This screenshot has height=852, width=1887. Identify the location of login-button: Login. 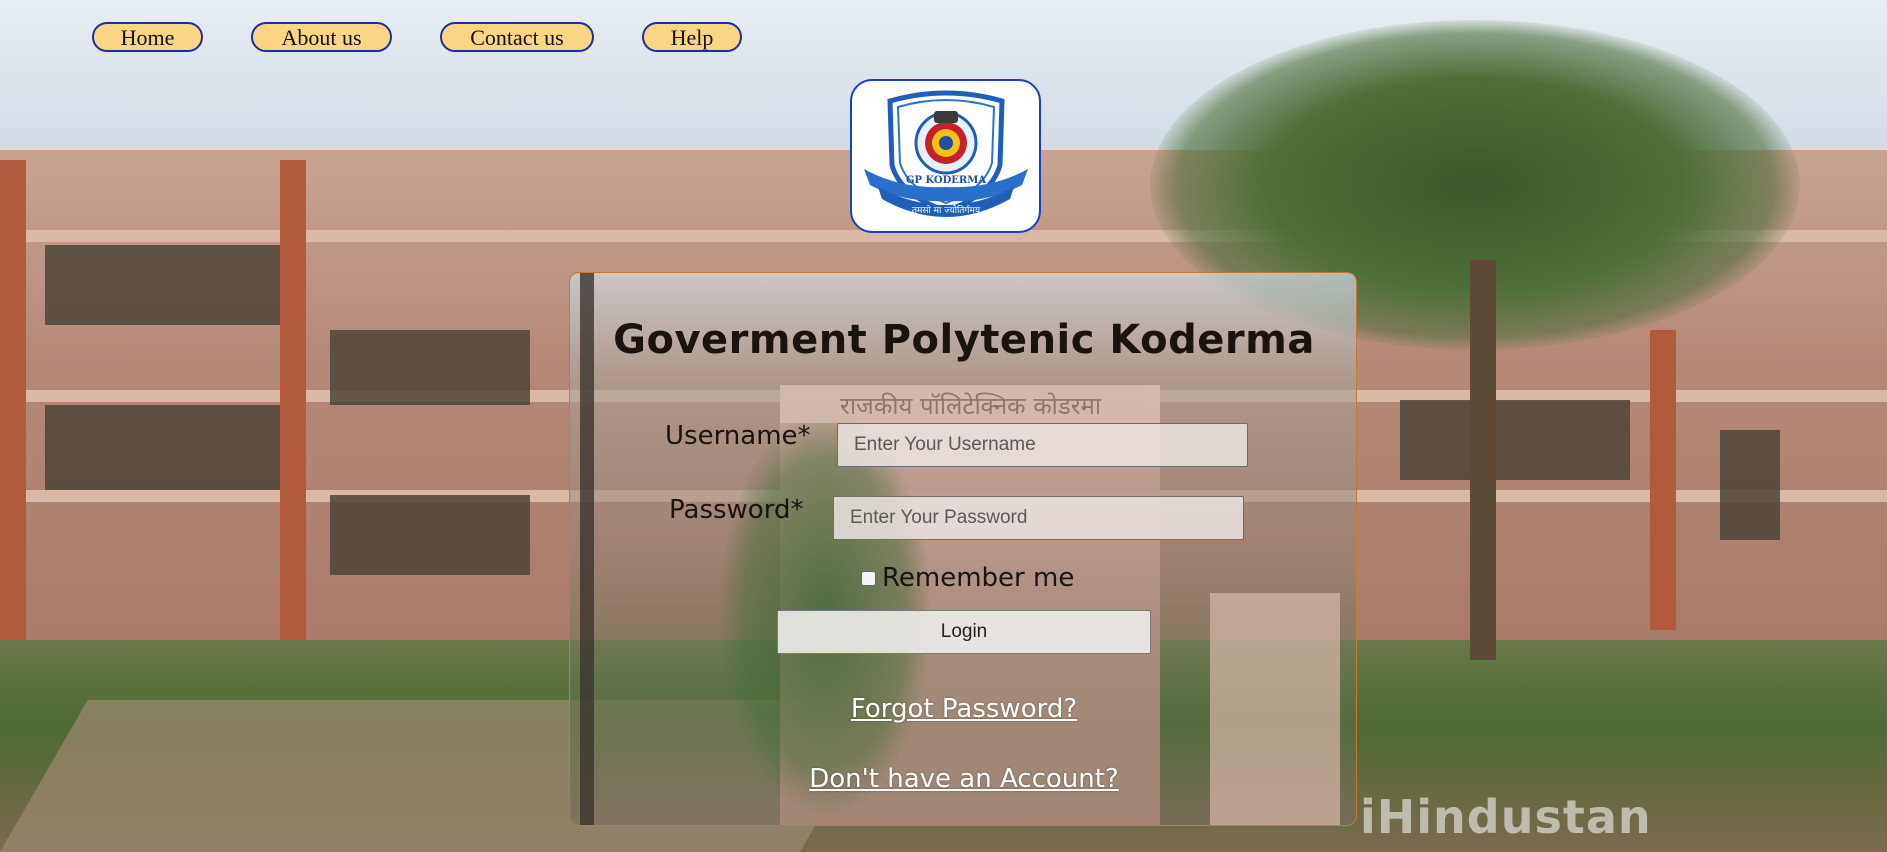
(964, 632).